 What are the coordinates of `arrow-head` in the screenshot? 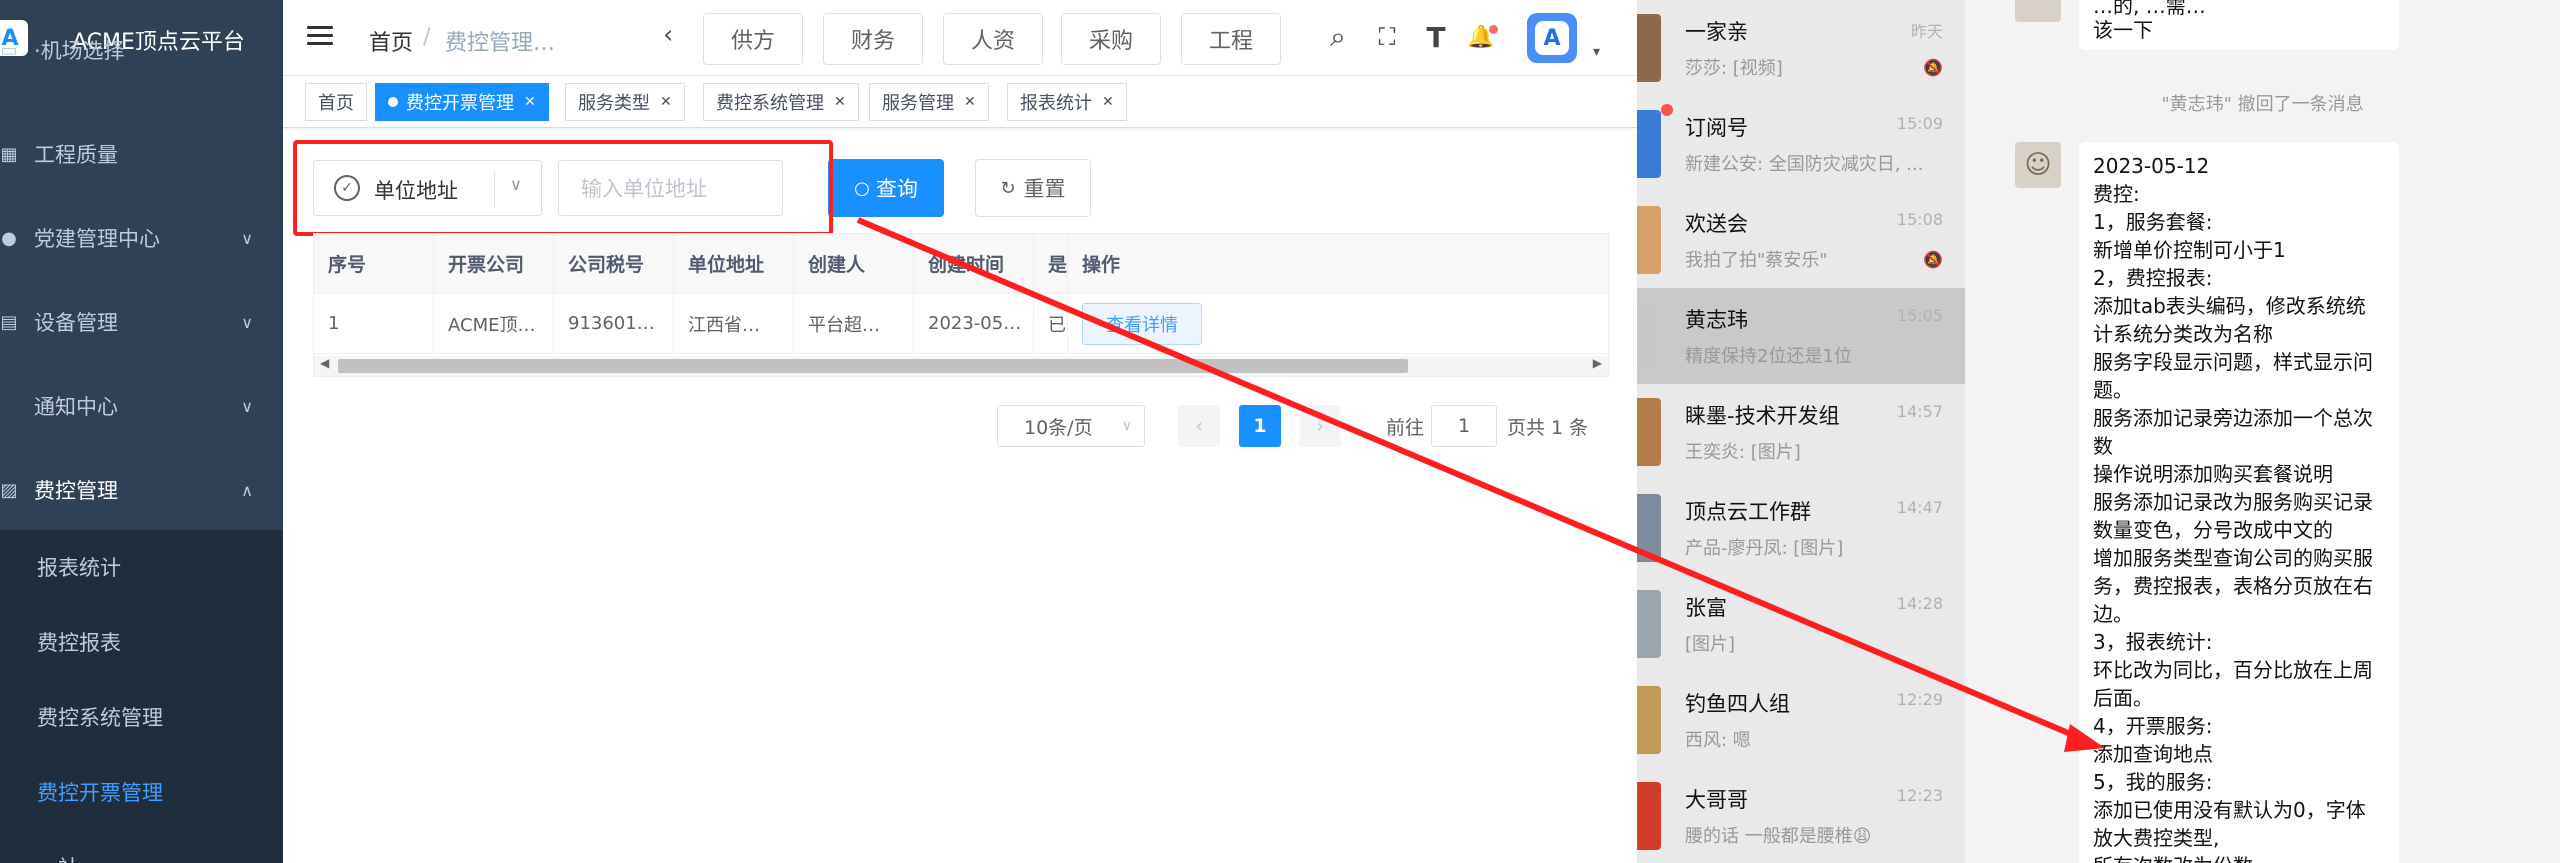 It's located at (2084, 738).